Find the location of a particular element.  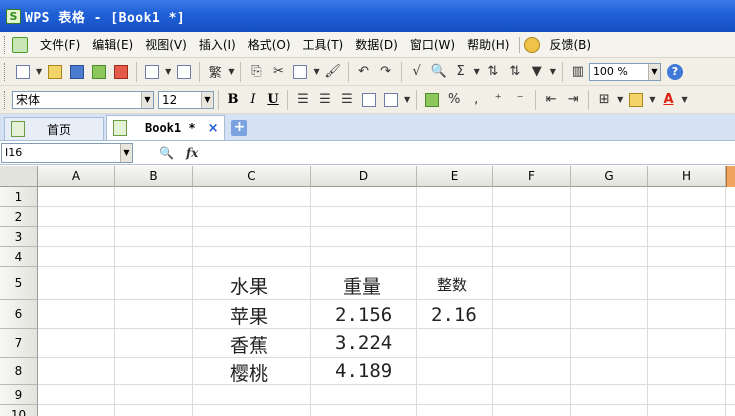

row-header-1: 1 is located at coordinates (19, 197).